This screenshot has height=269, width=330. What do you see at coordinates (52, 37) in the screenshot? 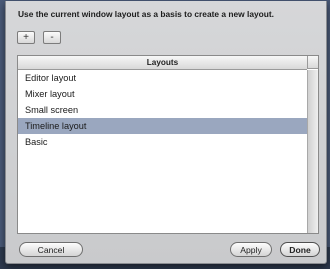
I see `remove-layout-button: -` at bounding box center [52, 37].